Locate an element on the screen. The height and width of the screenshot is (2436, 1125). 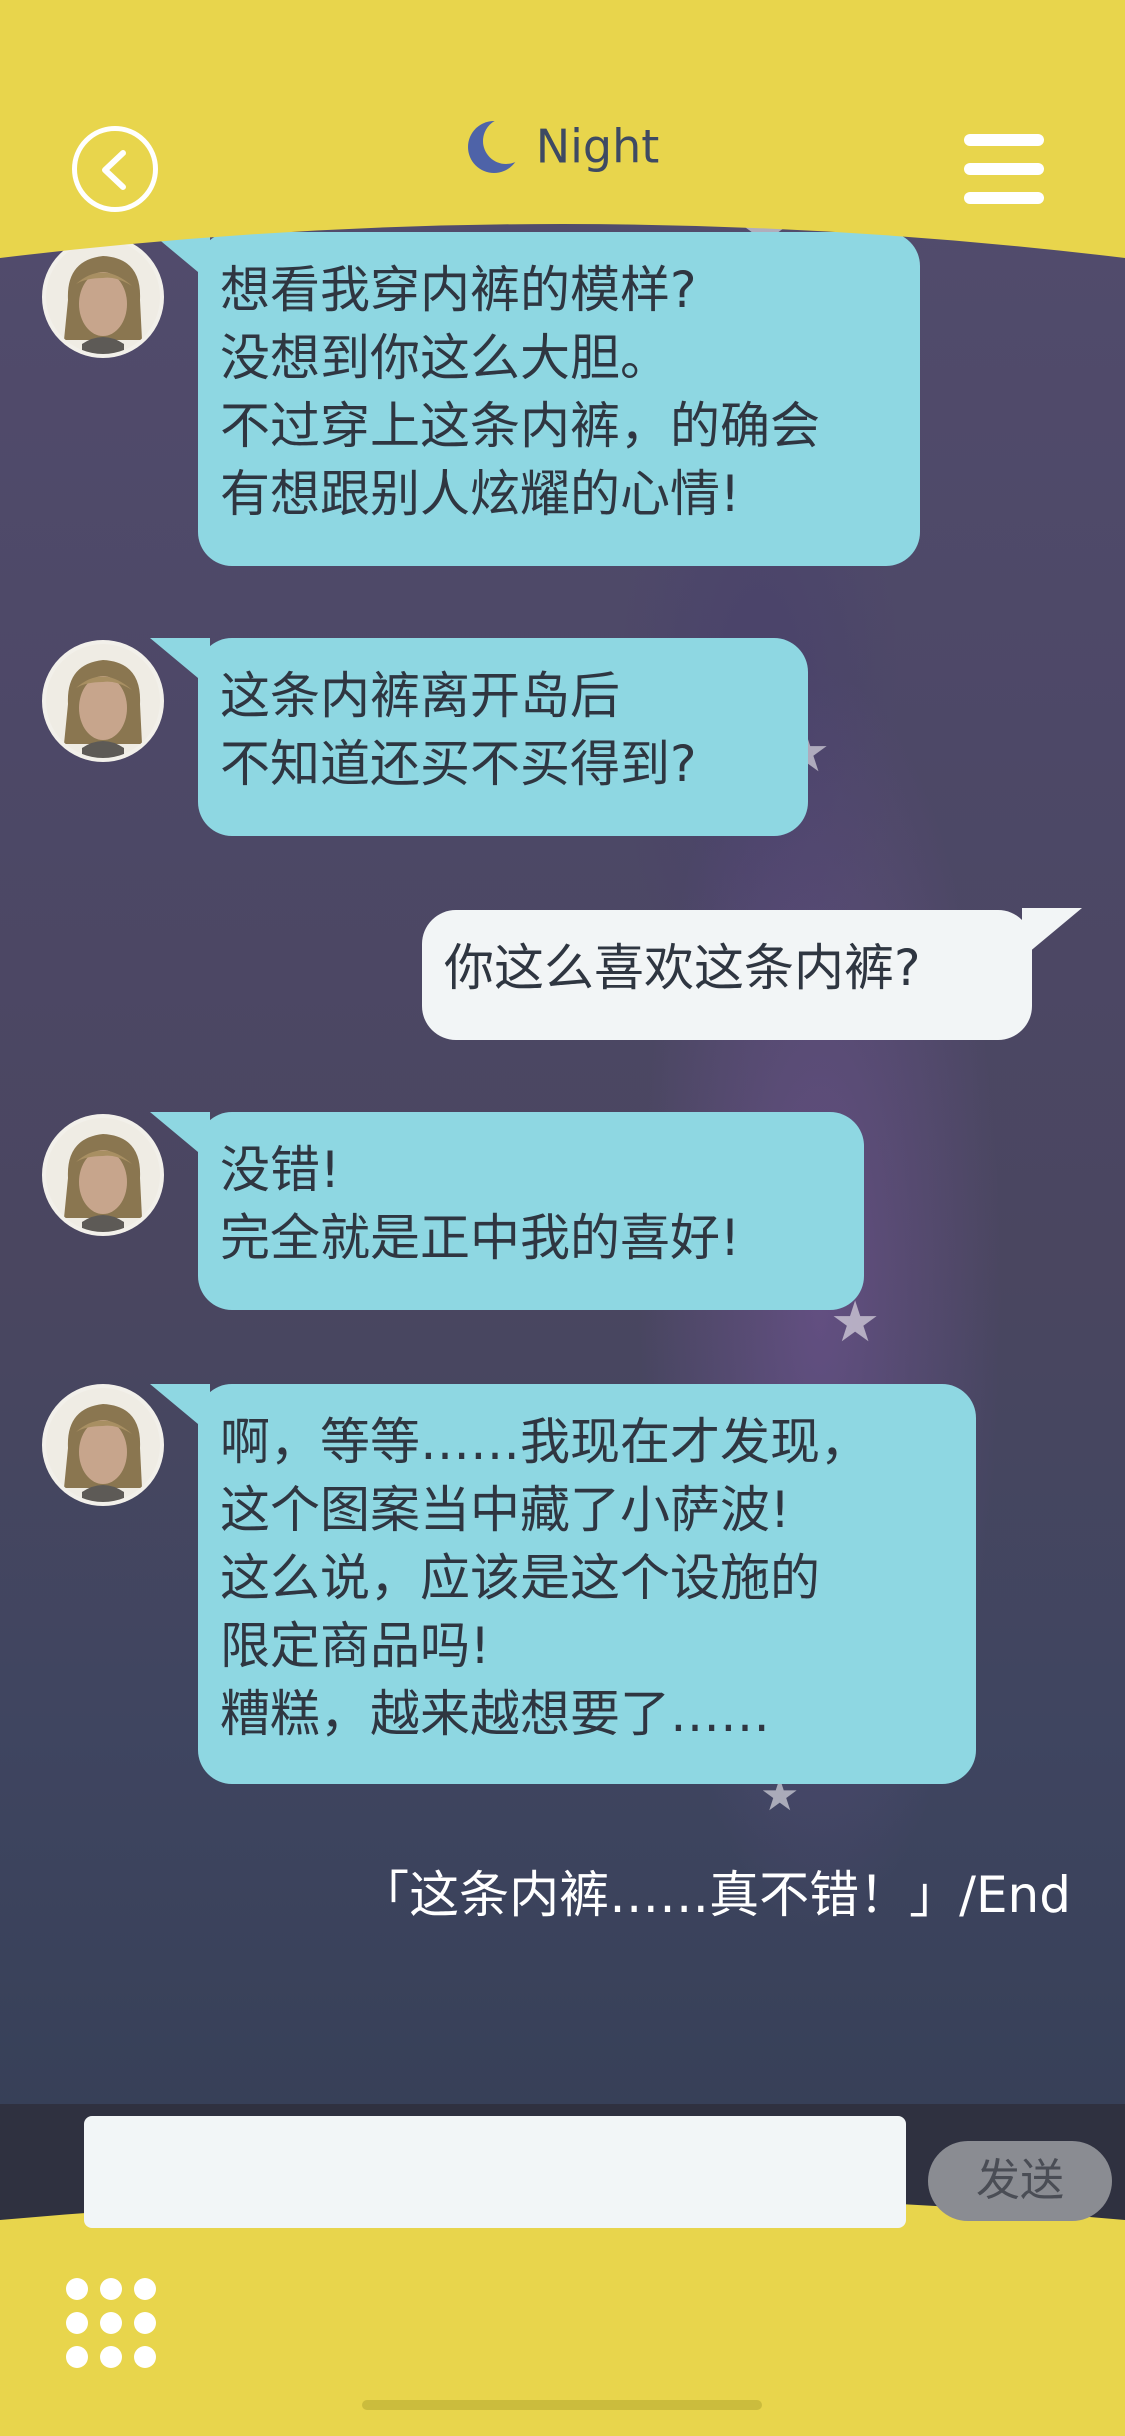
send-button: 发送 is located at coordinates (1020, 2181).